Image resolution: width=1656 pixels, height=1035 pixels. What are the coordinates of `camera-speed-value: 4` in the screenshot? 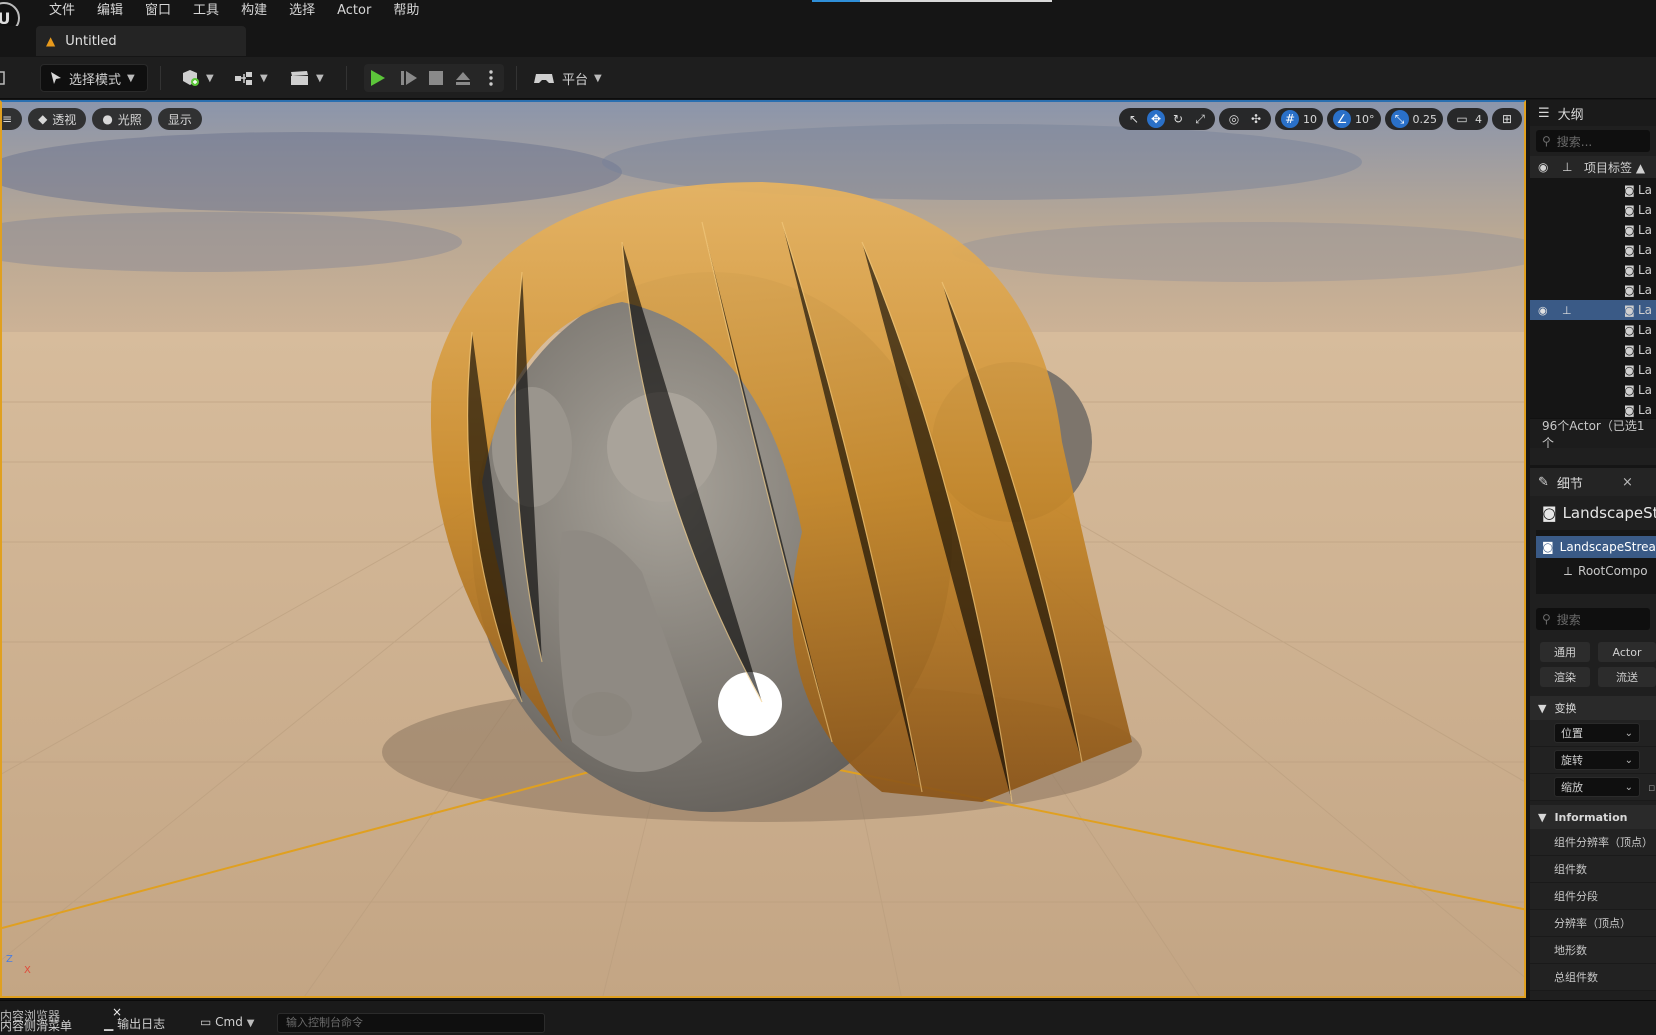 It's located at (1478, 119).